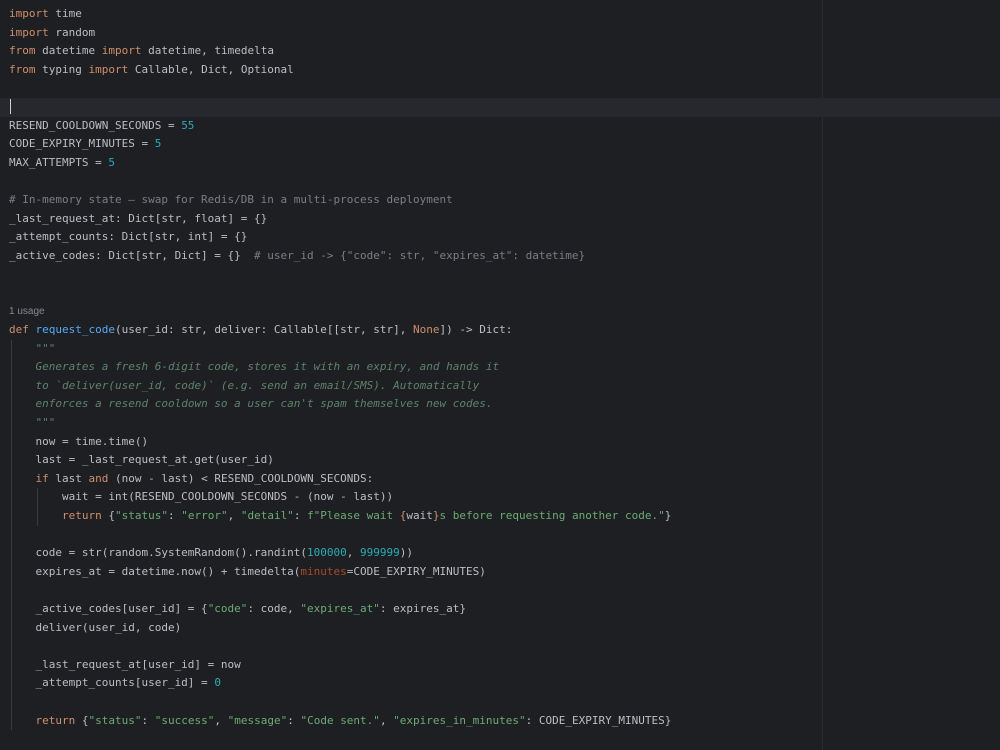 This screenshot has width=1000, height=750. What do you see at coordinates (340, 608) in the screenshot?
I see `code-token-string: "expires_at"` at bounding box center [340, 608].